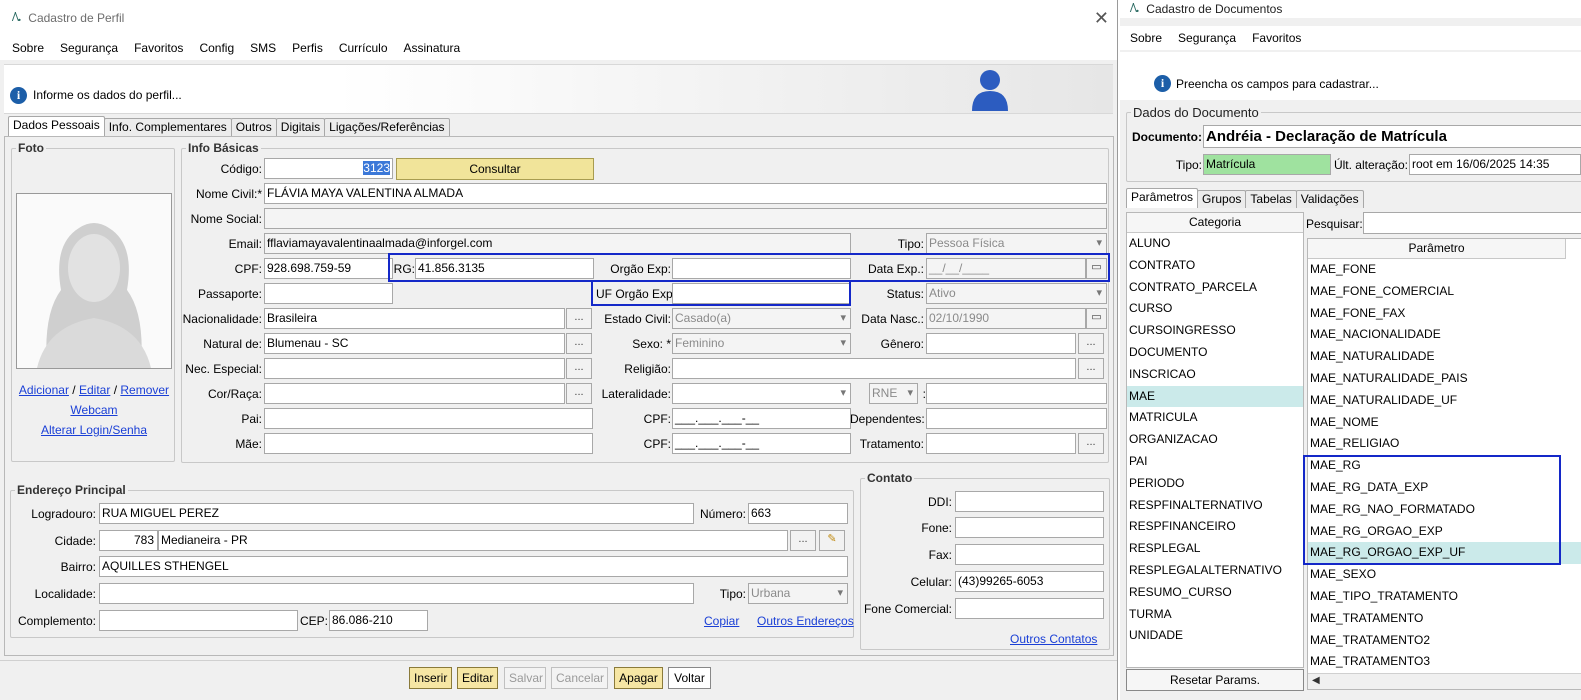 The image size is (1581, 700). I want to click on alterar-login-link: Alterar Login/Senha, so click(94, 430).